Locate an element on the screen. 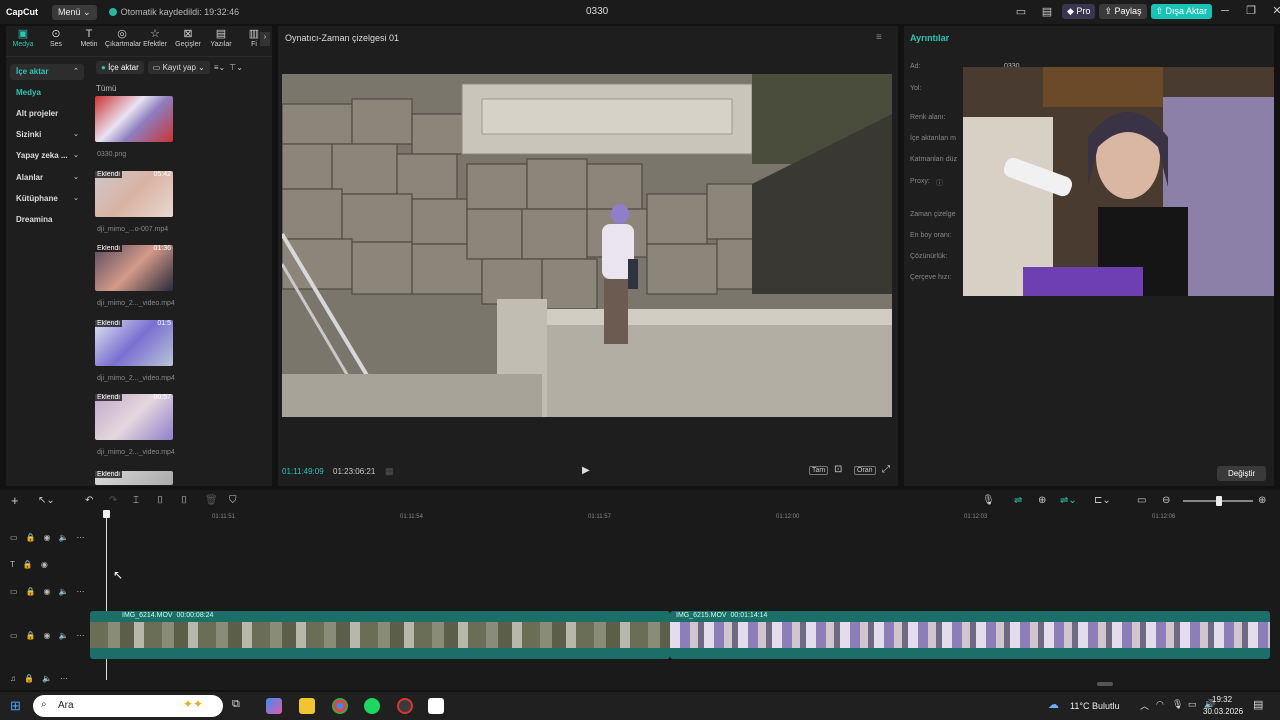 Image resolution: width=1280 pixels, height=720 pixels. sidebar-item-7: Dreamina is located at coordinates (47, 220).